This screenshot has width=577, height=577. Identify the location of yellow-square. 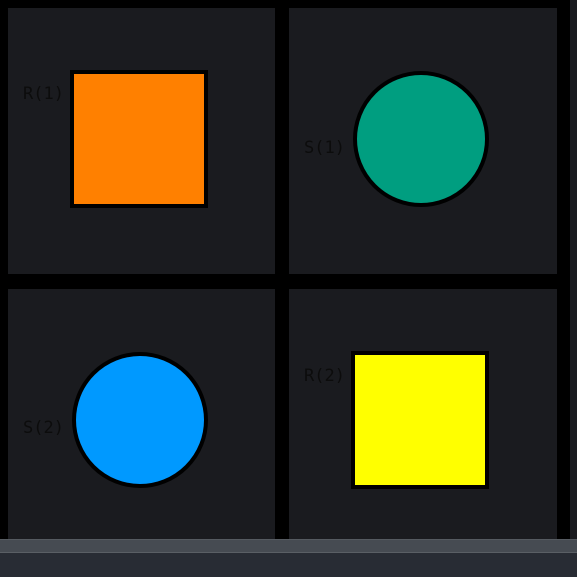
(420, 420).